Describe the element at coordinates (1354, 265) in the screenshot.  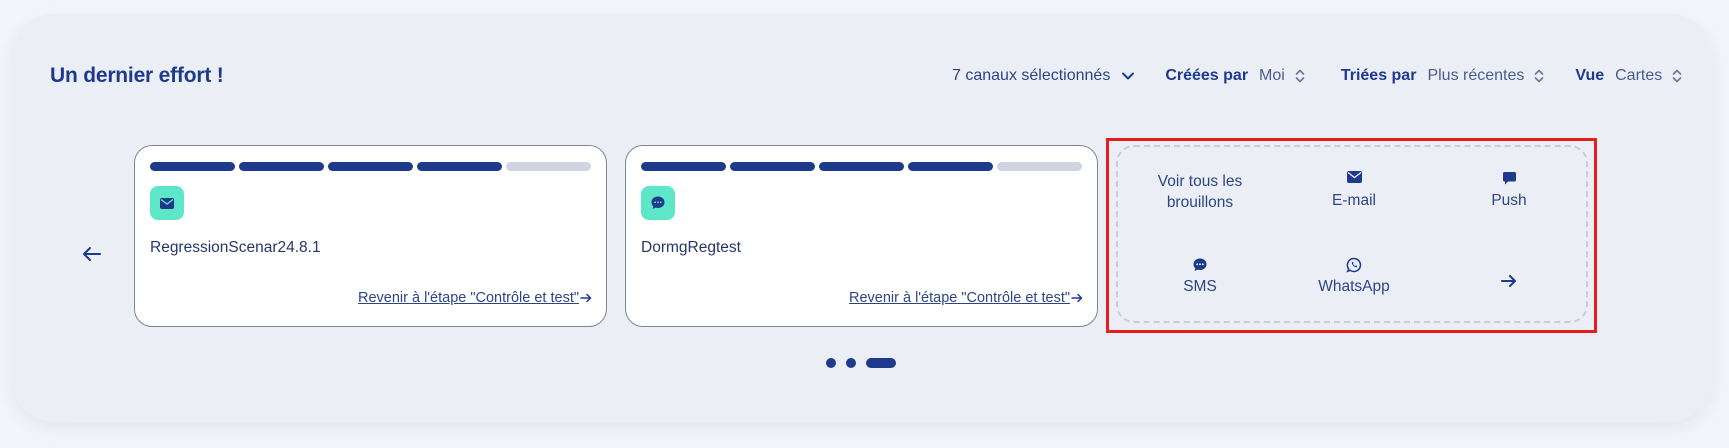
I see `whatsapp-icon` at that location.